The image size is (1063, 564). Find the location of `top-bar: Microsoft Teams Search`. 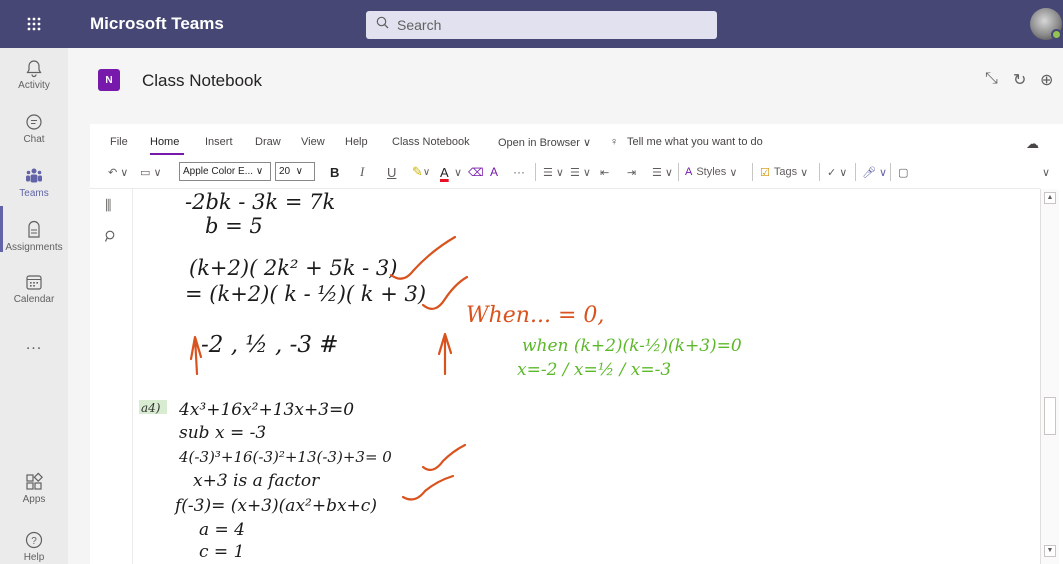

top-bar: Microsoft Teams Search is located at coordinates (531, 24).